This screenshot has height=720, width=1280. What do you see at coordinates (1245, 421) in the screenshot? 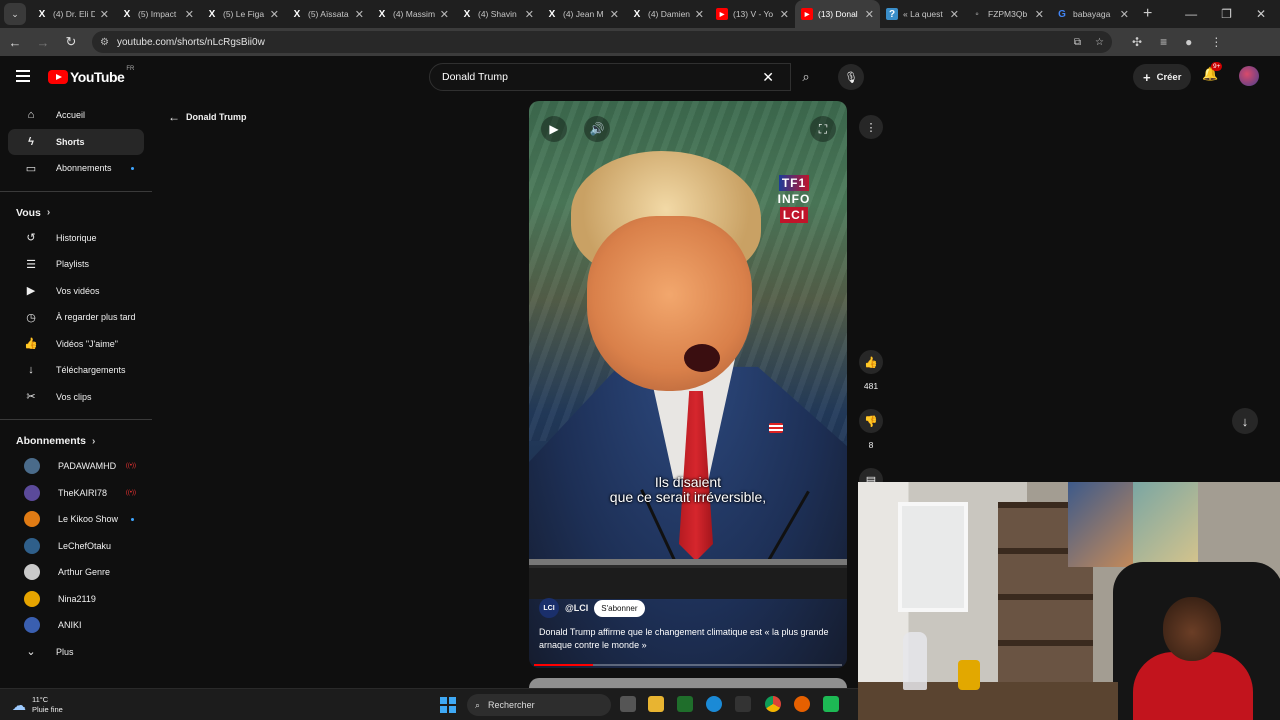
I see `next-short-button: ↓` at bounding box center [1245, 421].